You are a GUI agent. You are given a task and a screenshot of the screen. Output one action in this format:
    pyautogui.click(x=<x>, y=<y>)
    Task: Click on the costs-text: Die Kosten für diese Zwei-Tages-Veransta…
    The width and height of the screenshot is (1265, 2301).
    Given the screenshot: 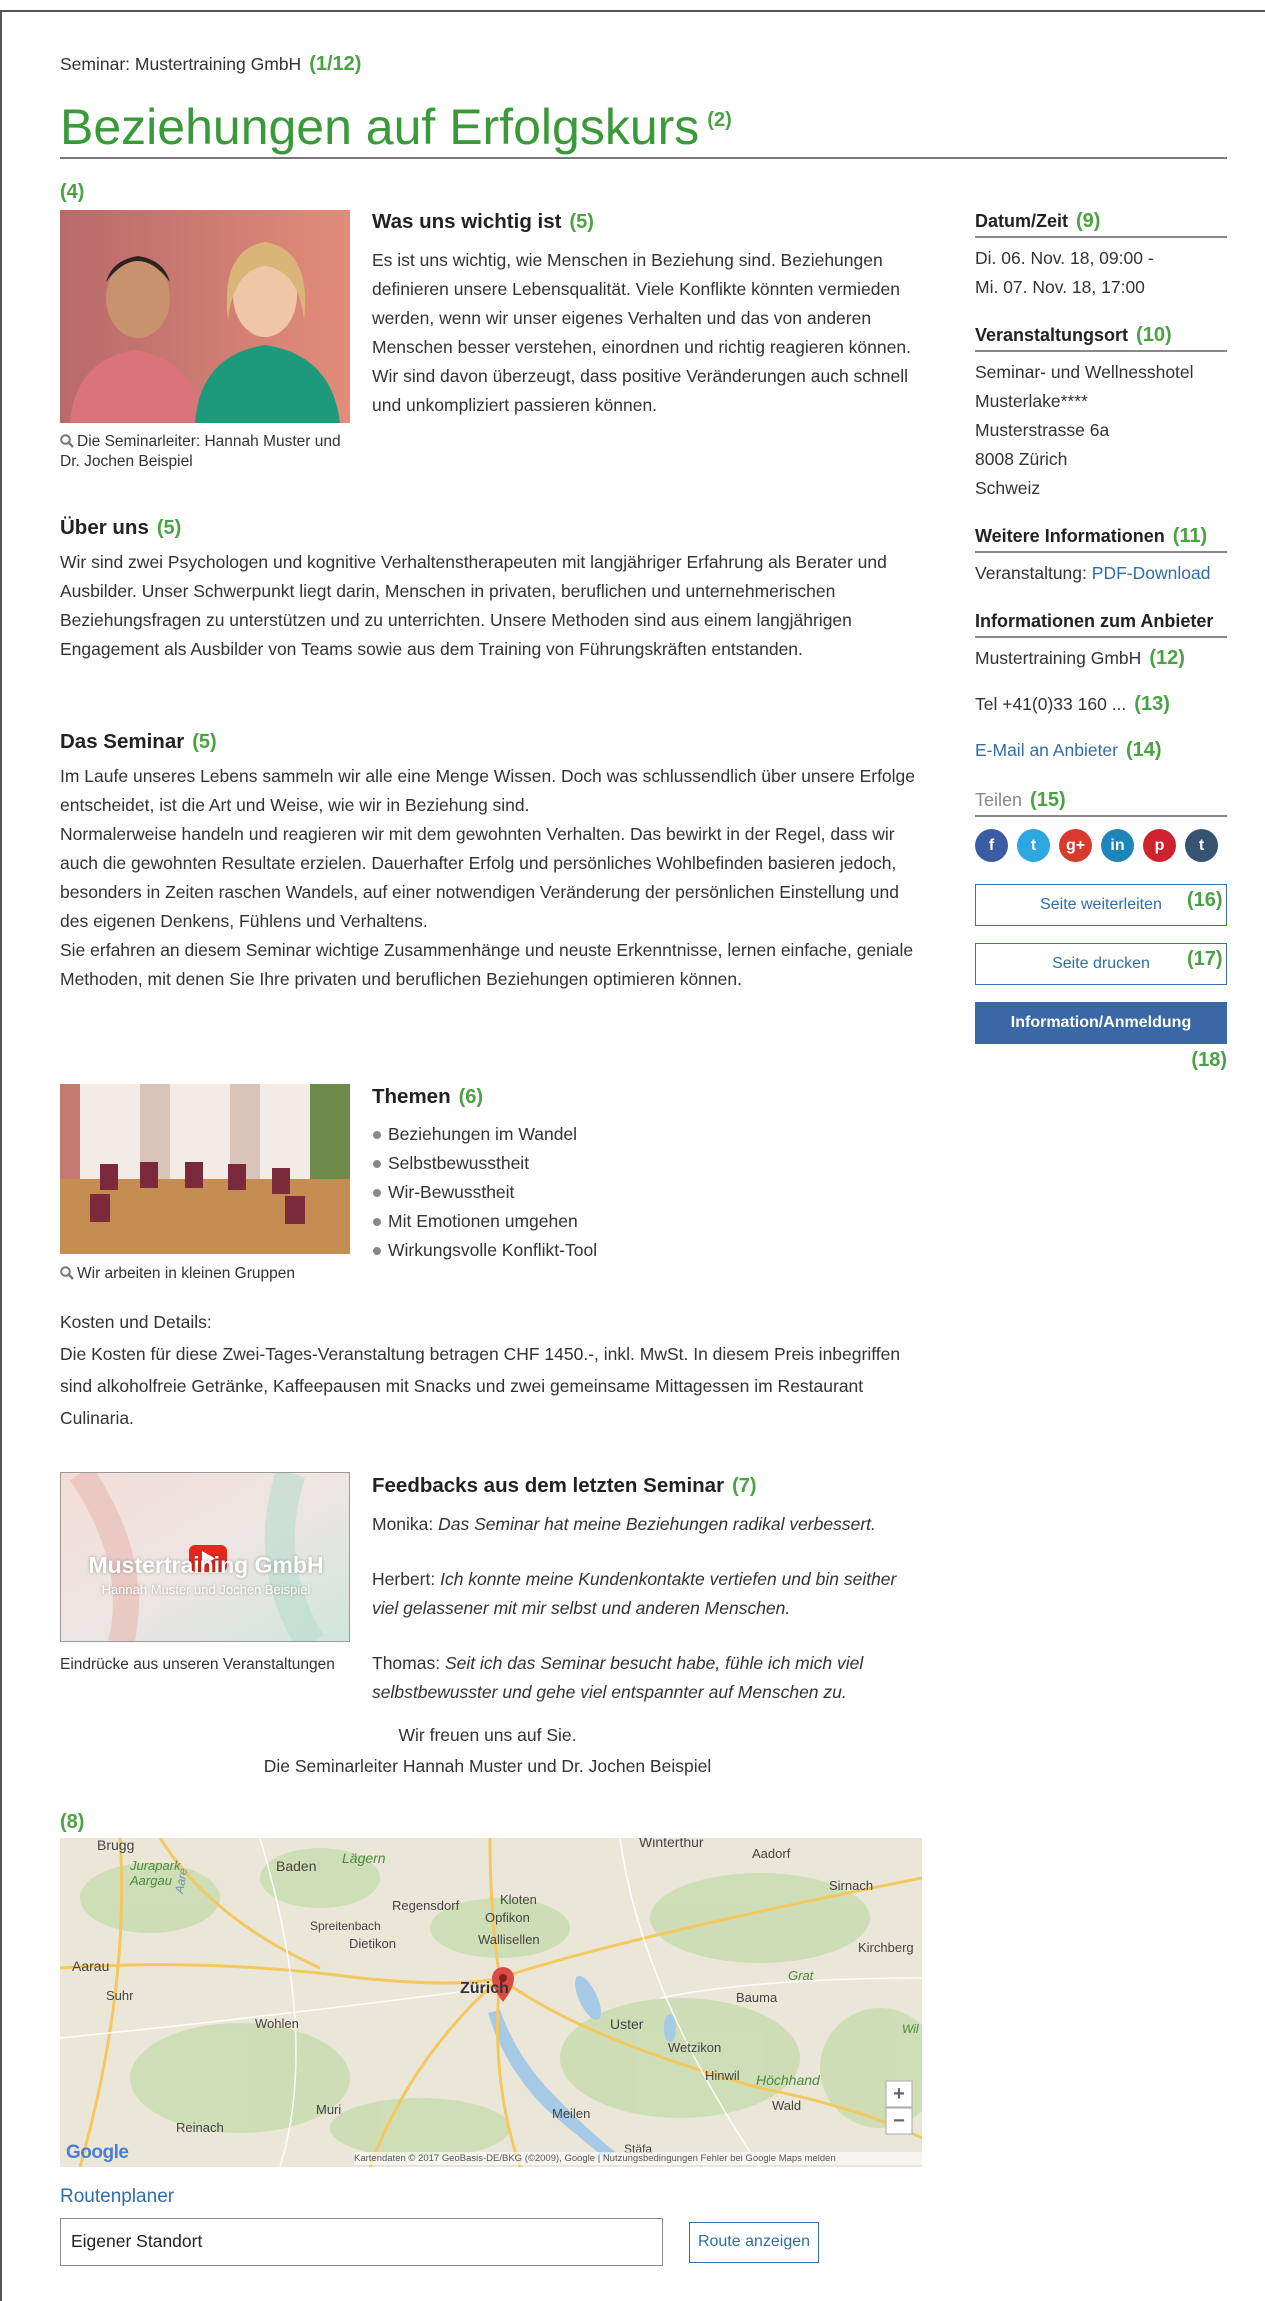 What is the action you would take?
    pyautogui.click(x=480, y=1386)
    